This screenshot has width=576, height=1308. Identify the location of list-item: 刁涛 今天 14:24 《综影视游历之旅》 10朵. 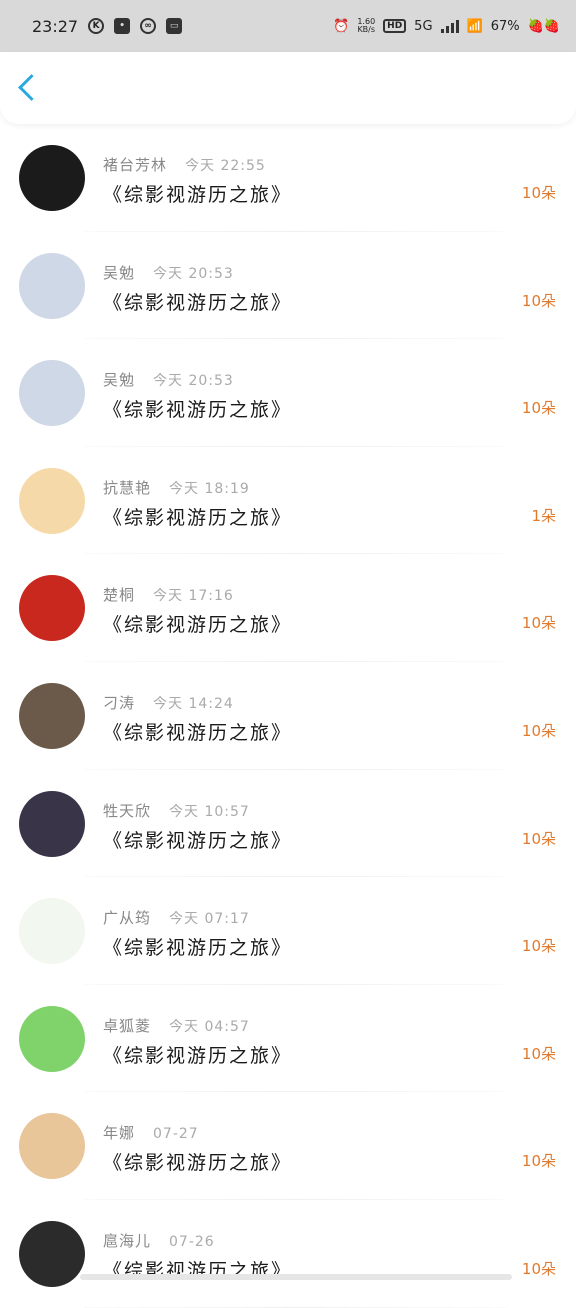
(288, 716).